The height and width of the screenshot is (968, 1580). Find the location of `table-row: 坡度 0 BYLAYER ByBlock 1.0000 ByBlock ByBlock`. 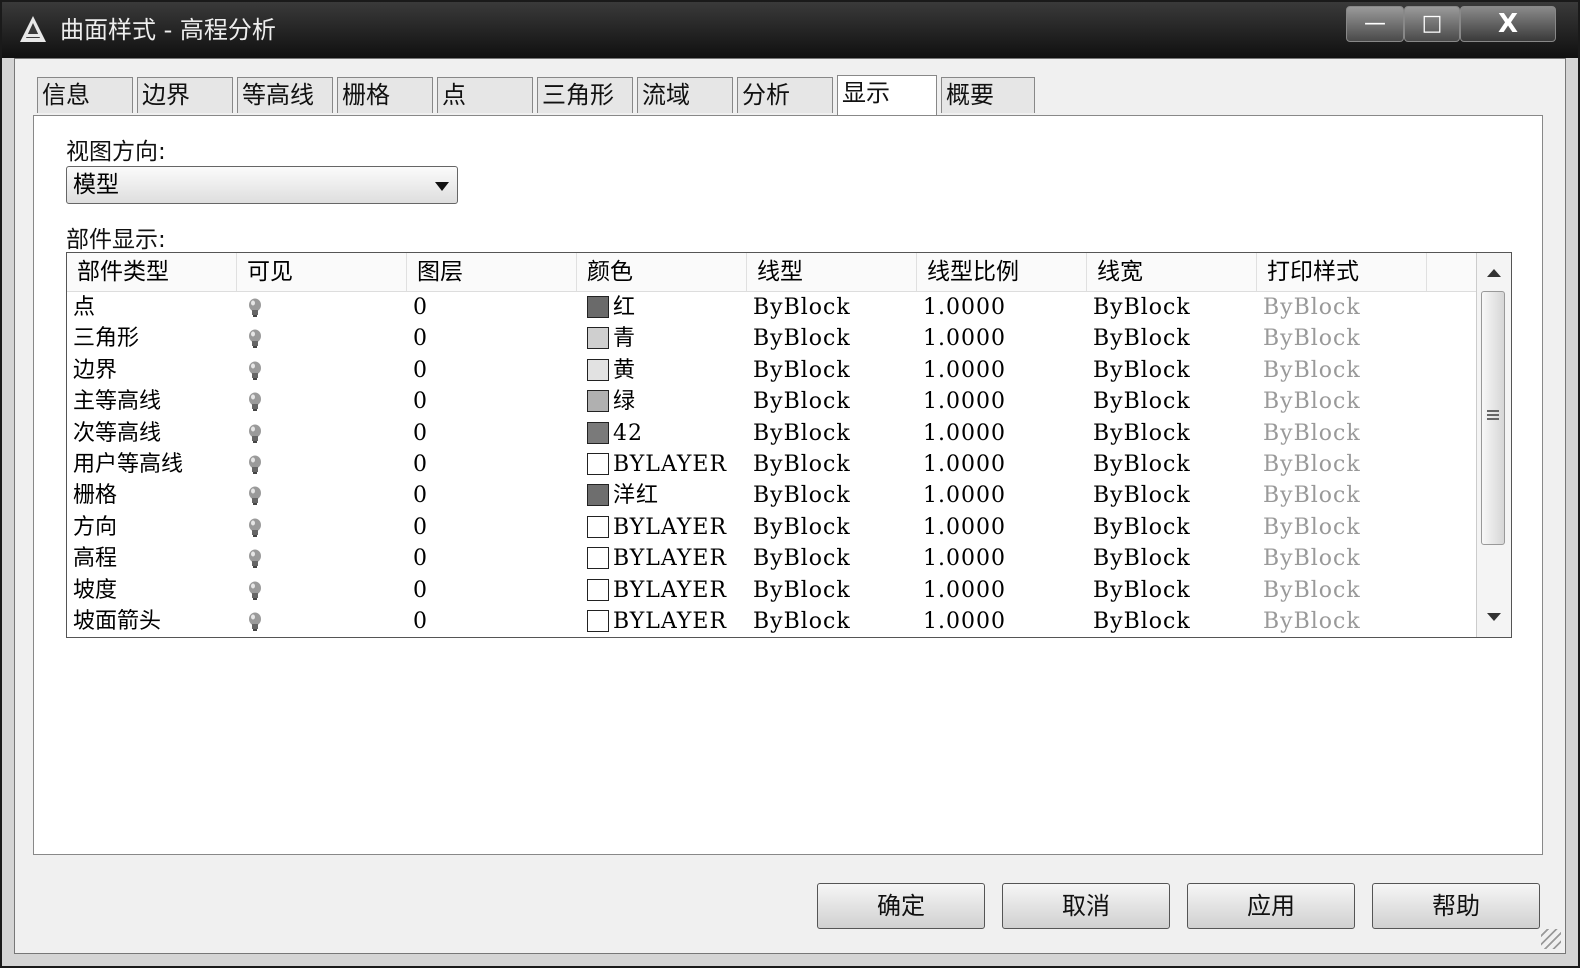

table-row: 坡度 0 BYLAYER ByBlock 1.0000 ByBlock ByBlock is located at coordinates (772, 590).